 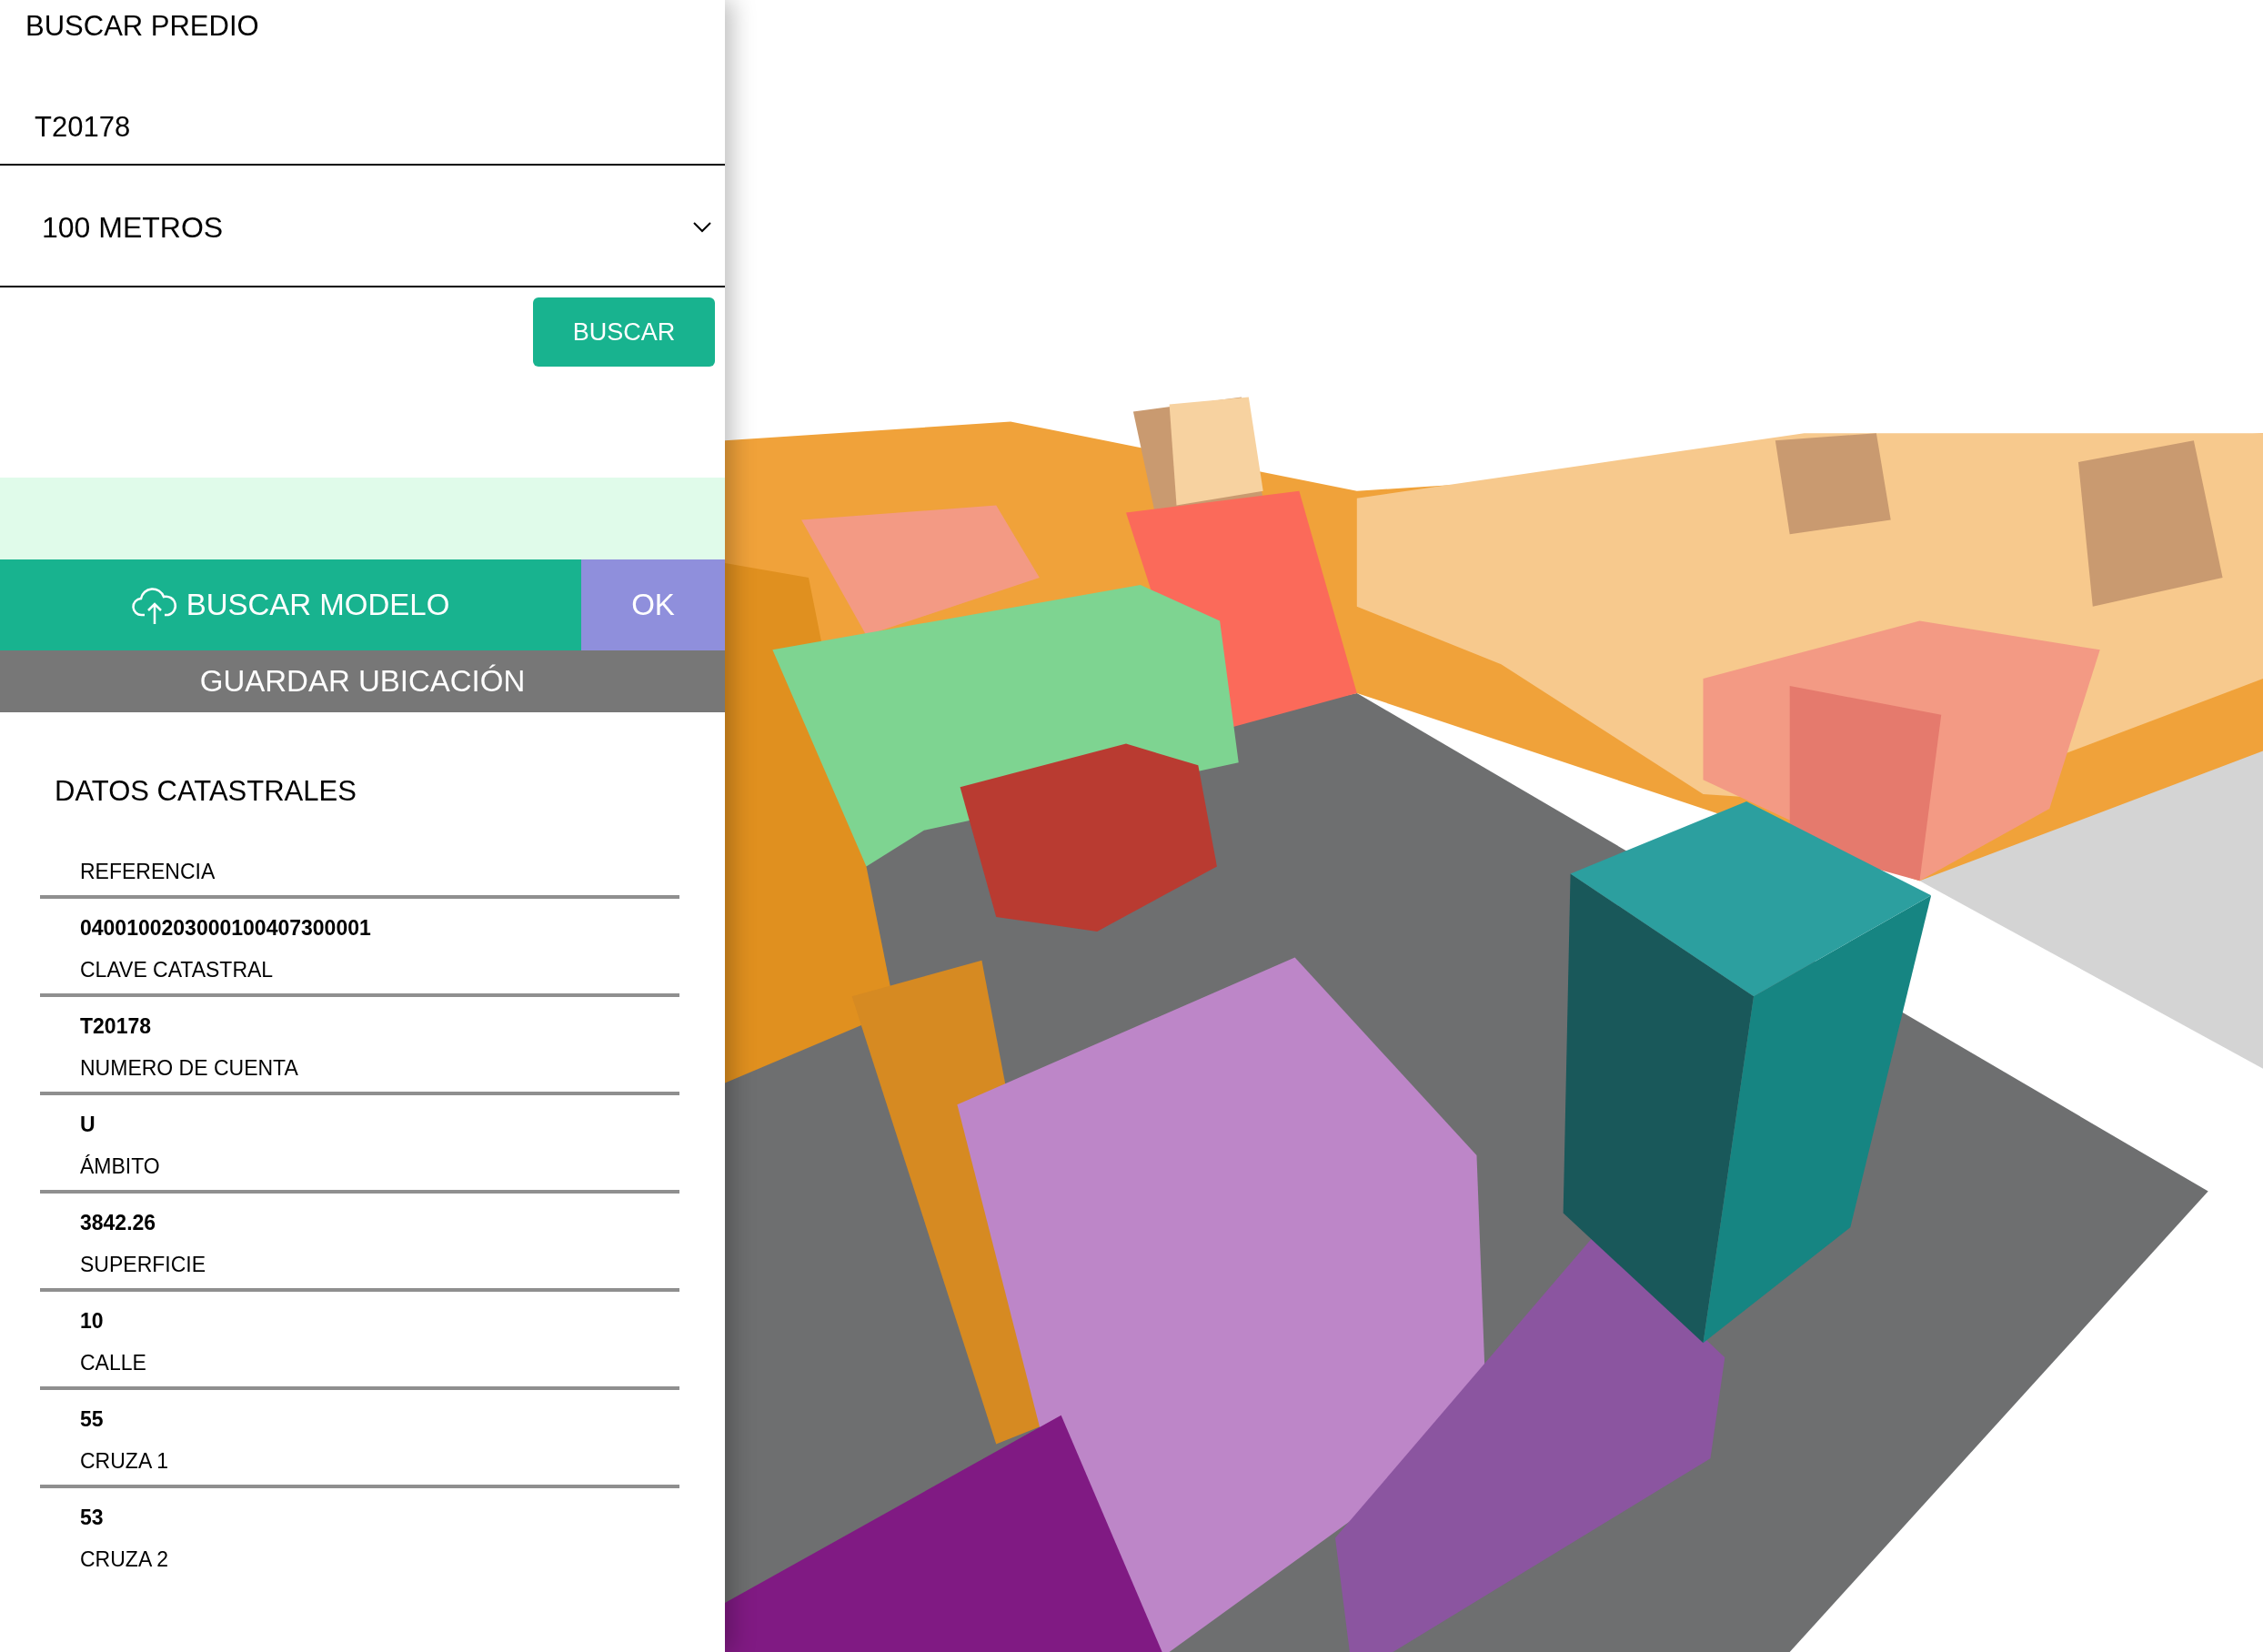 I want to click on field-value: T20178, so click(x=116, y=1026).